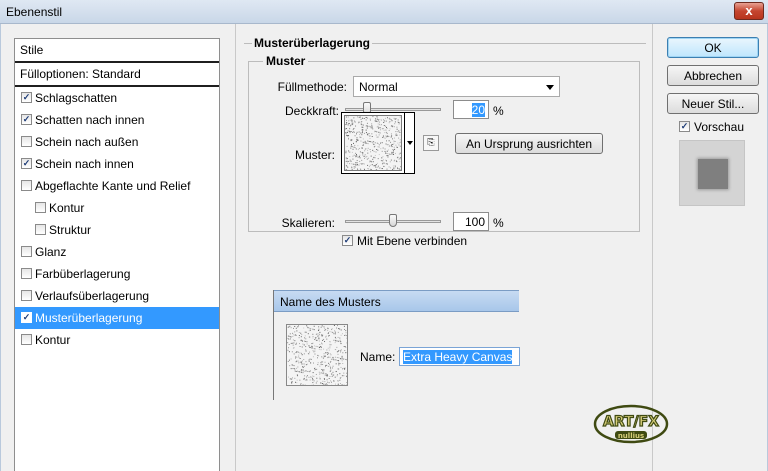 This screenshot has height=471, width=768. I want to click on close-icon: x, so click(749, 10).